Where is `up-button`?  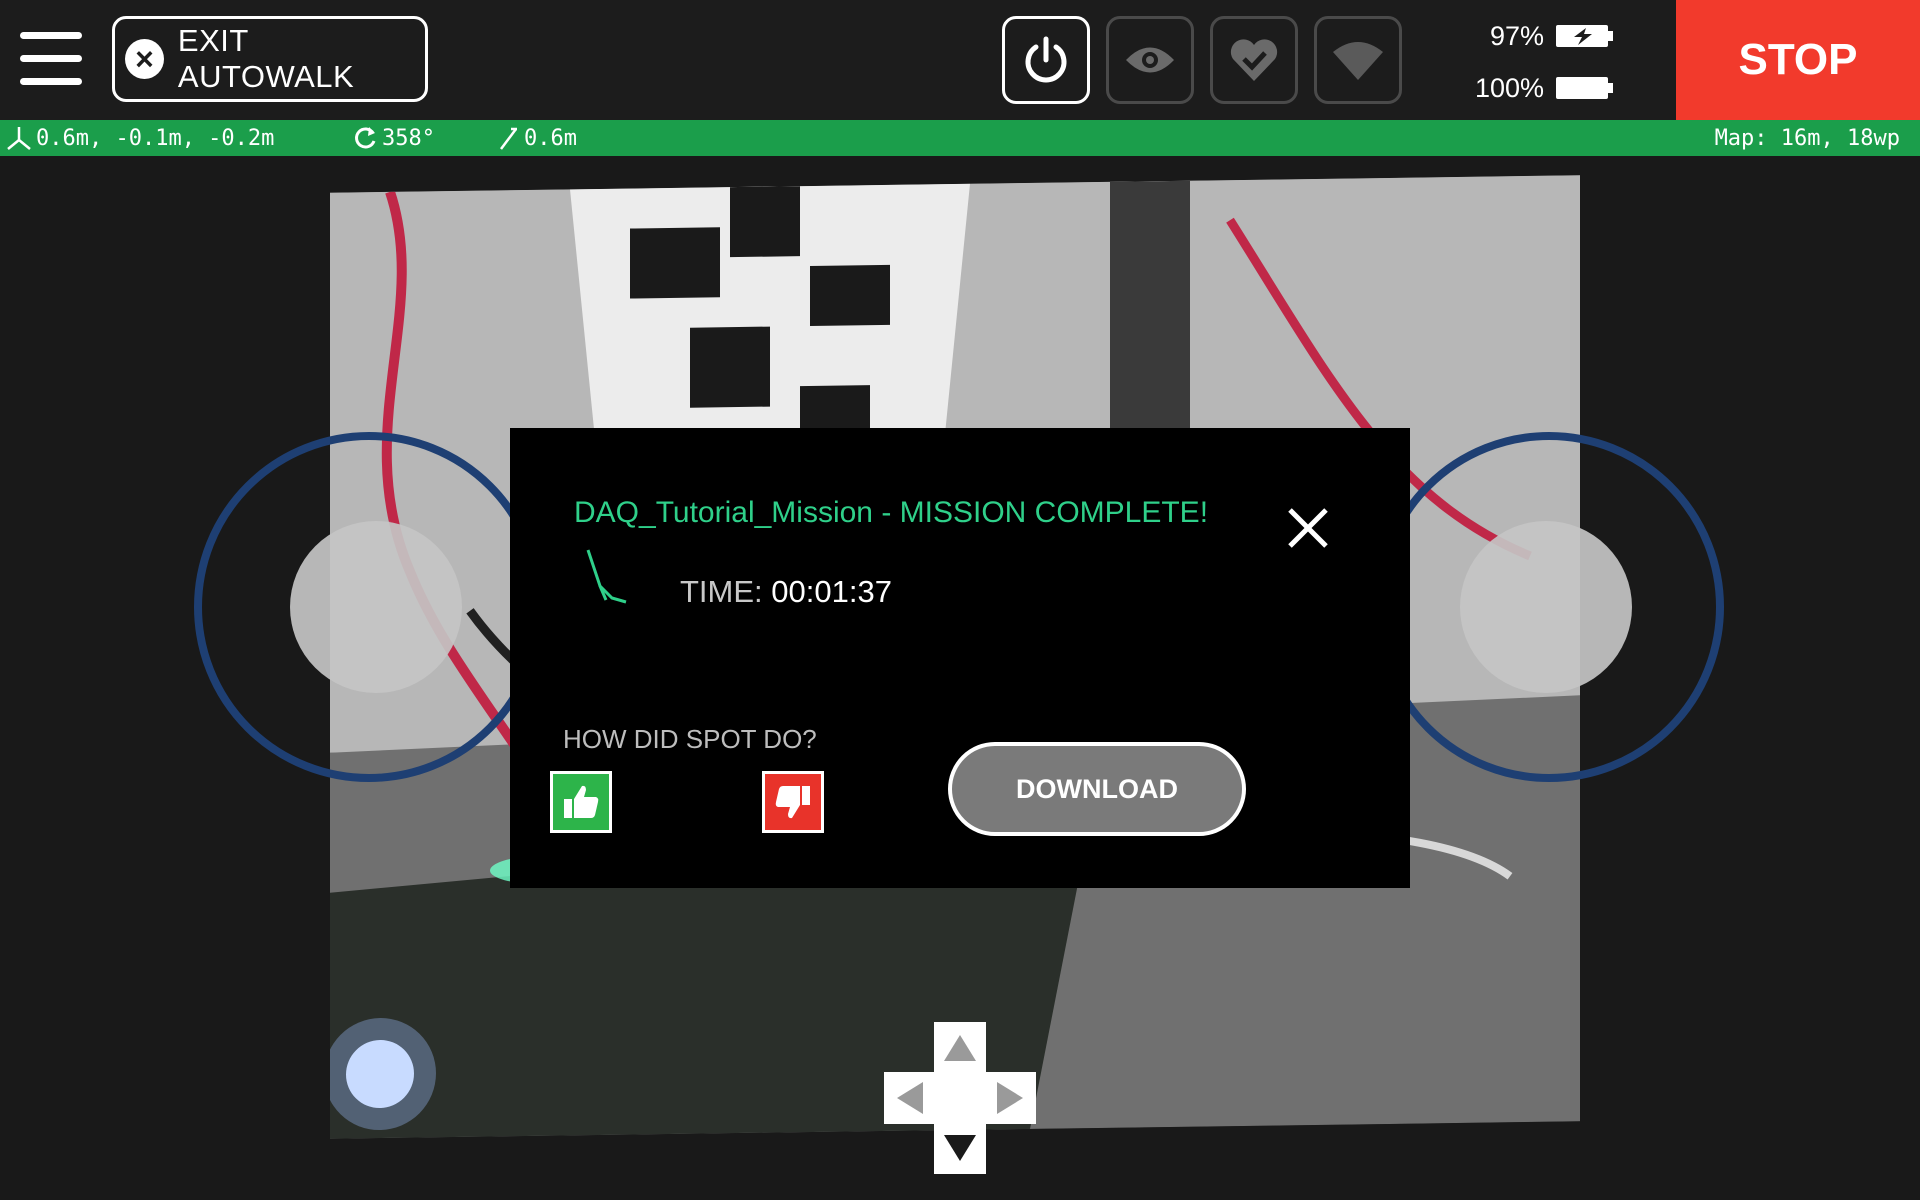 up-button is located at coordinates (960, 1048).